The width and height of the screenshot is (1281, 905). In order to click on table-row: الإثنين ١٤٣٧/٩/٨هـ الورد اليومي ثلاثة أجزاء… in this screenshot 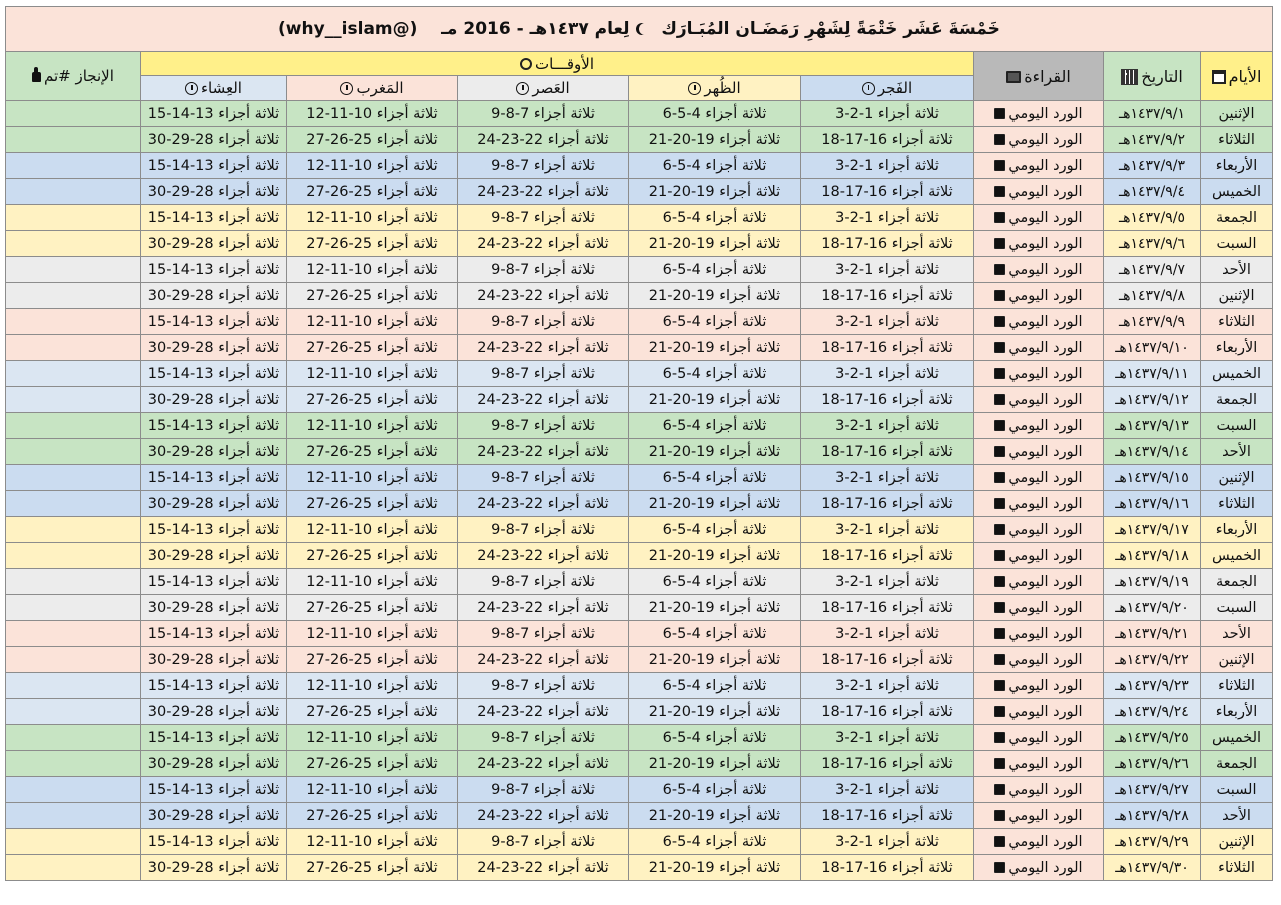, I will do `click(638, 295)`.